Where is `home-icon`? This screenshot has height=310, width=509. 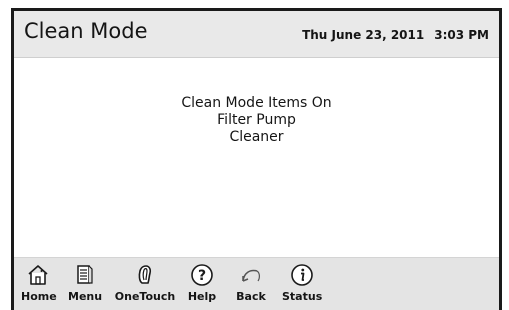
home-icon is located at coordinates (38, 275).